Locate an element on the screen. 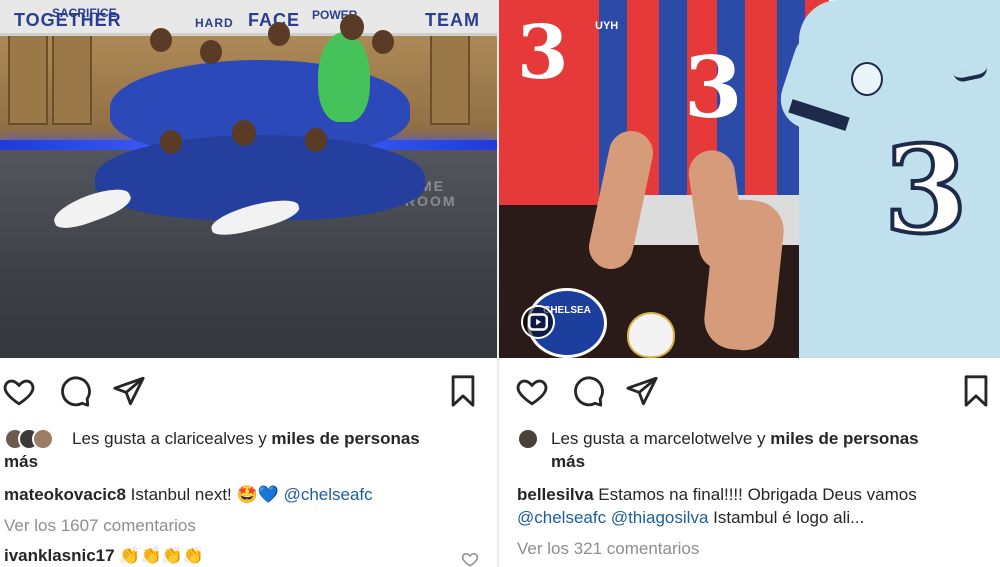 Image resolution: width=1000 pixels, height=567 pixels. caption-text: Istanbul next! is located at coordinates (181, 494).